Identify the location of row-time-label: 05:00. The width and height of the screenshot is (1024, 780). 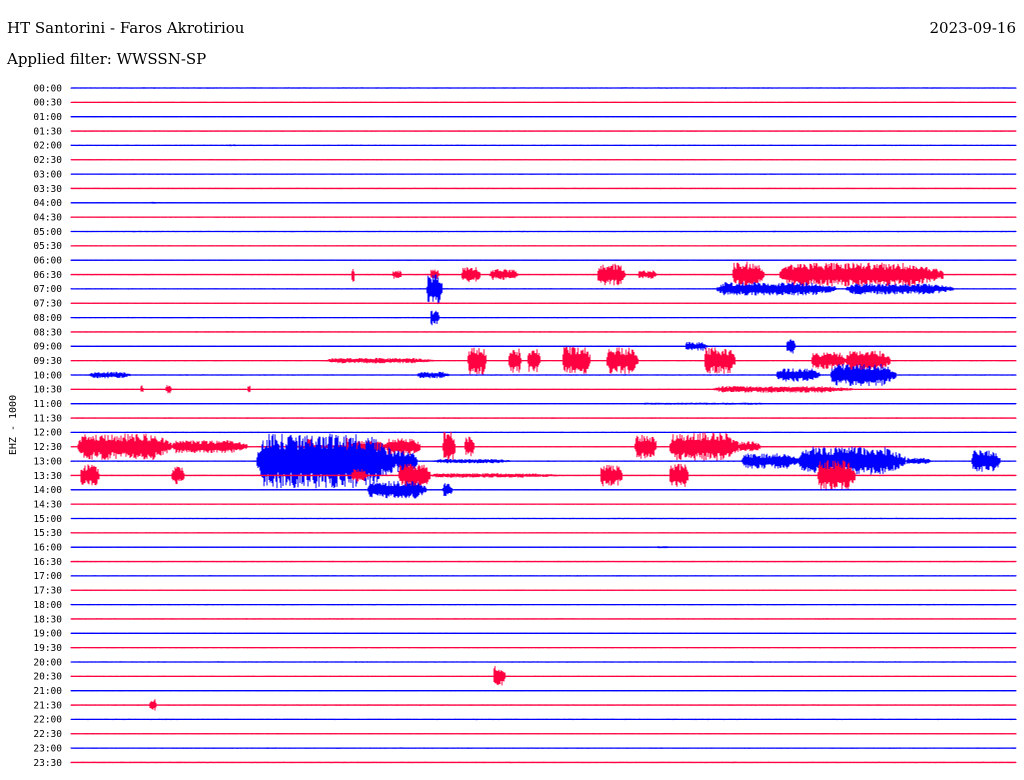
(47, 232).